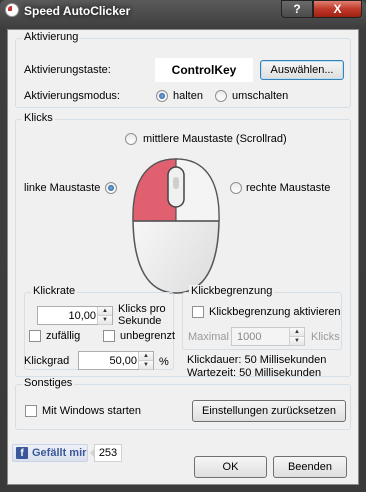 This screenshot has width=366, height=492. I want to click on click-degree-label: Klickgrad, so click(47, 361).